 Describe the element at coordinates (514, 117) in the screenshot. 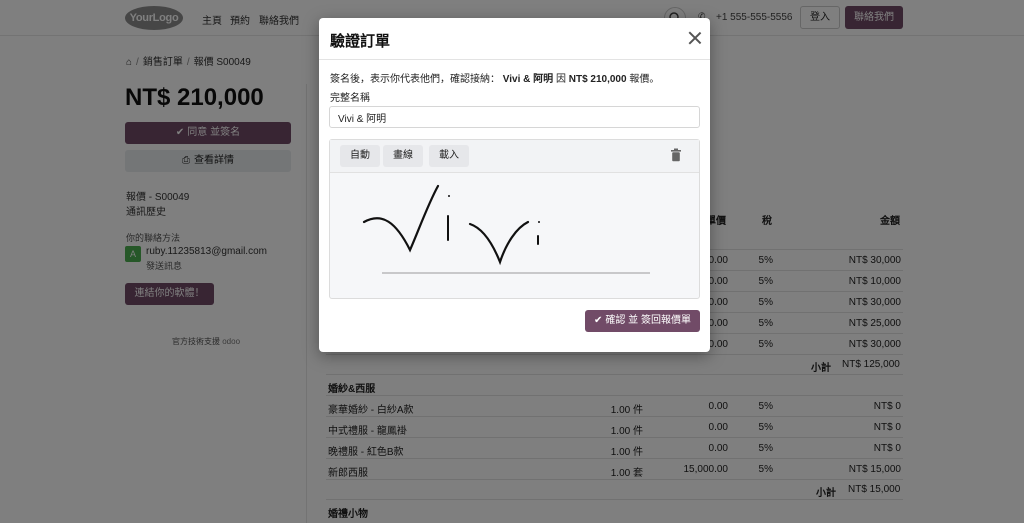

I see `full-name-input` at that location.